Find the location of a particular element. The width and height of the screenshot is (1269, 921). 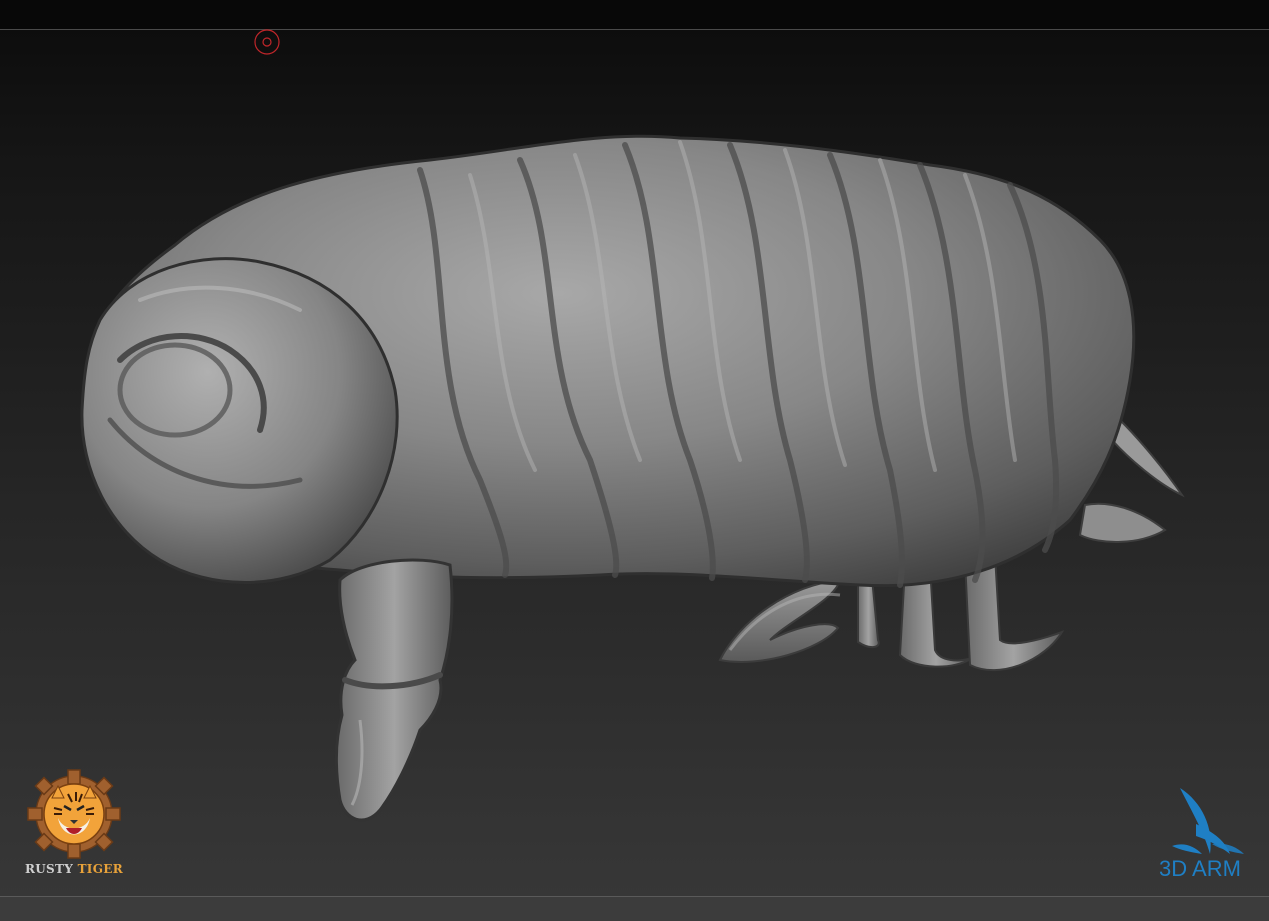

bottom-status-strip is located at coordinates (634, 908).